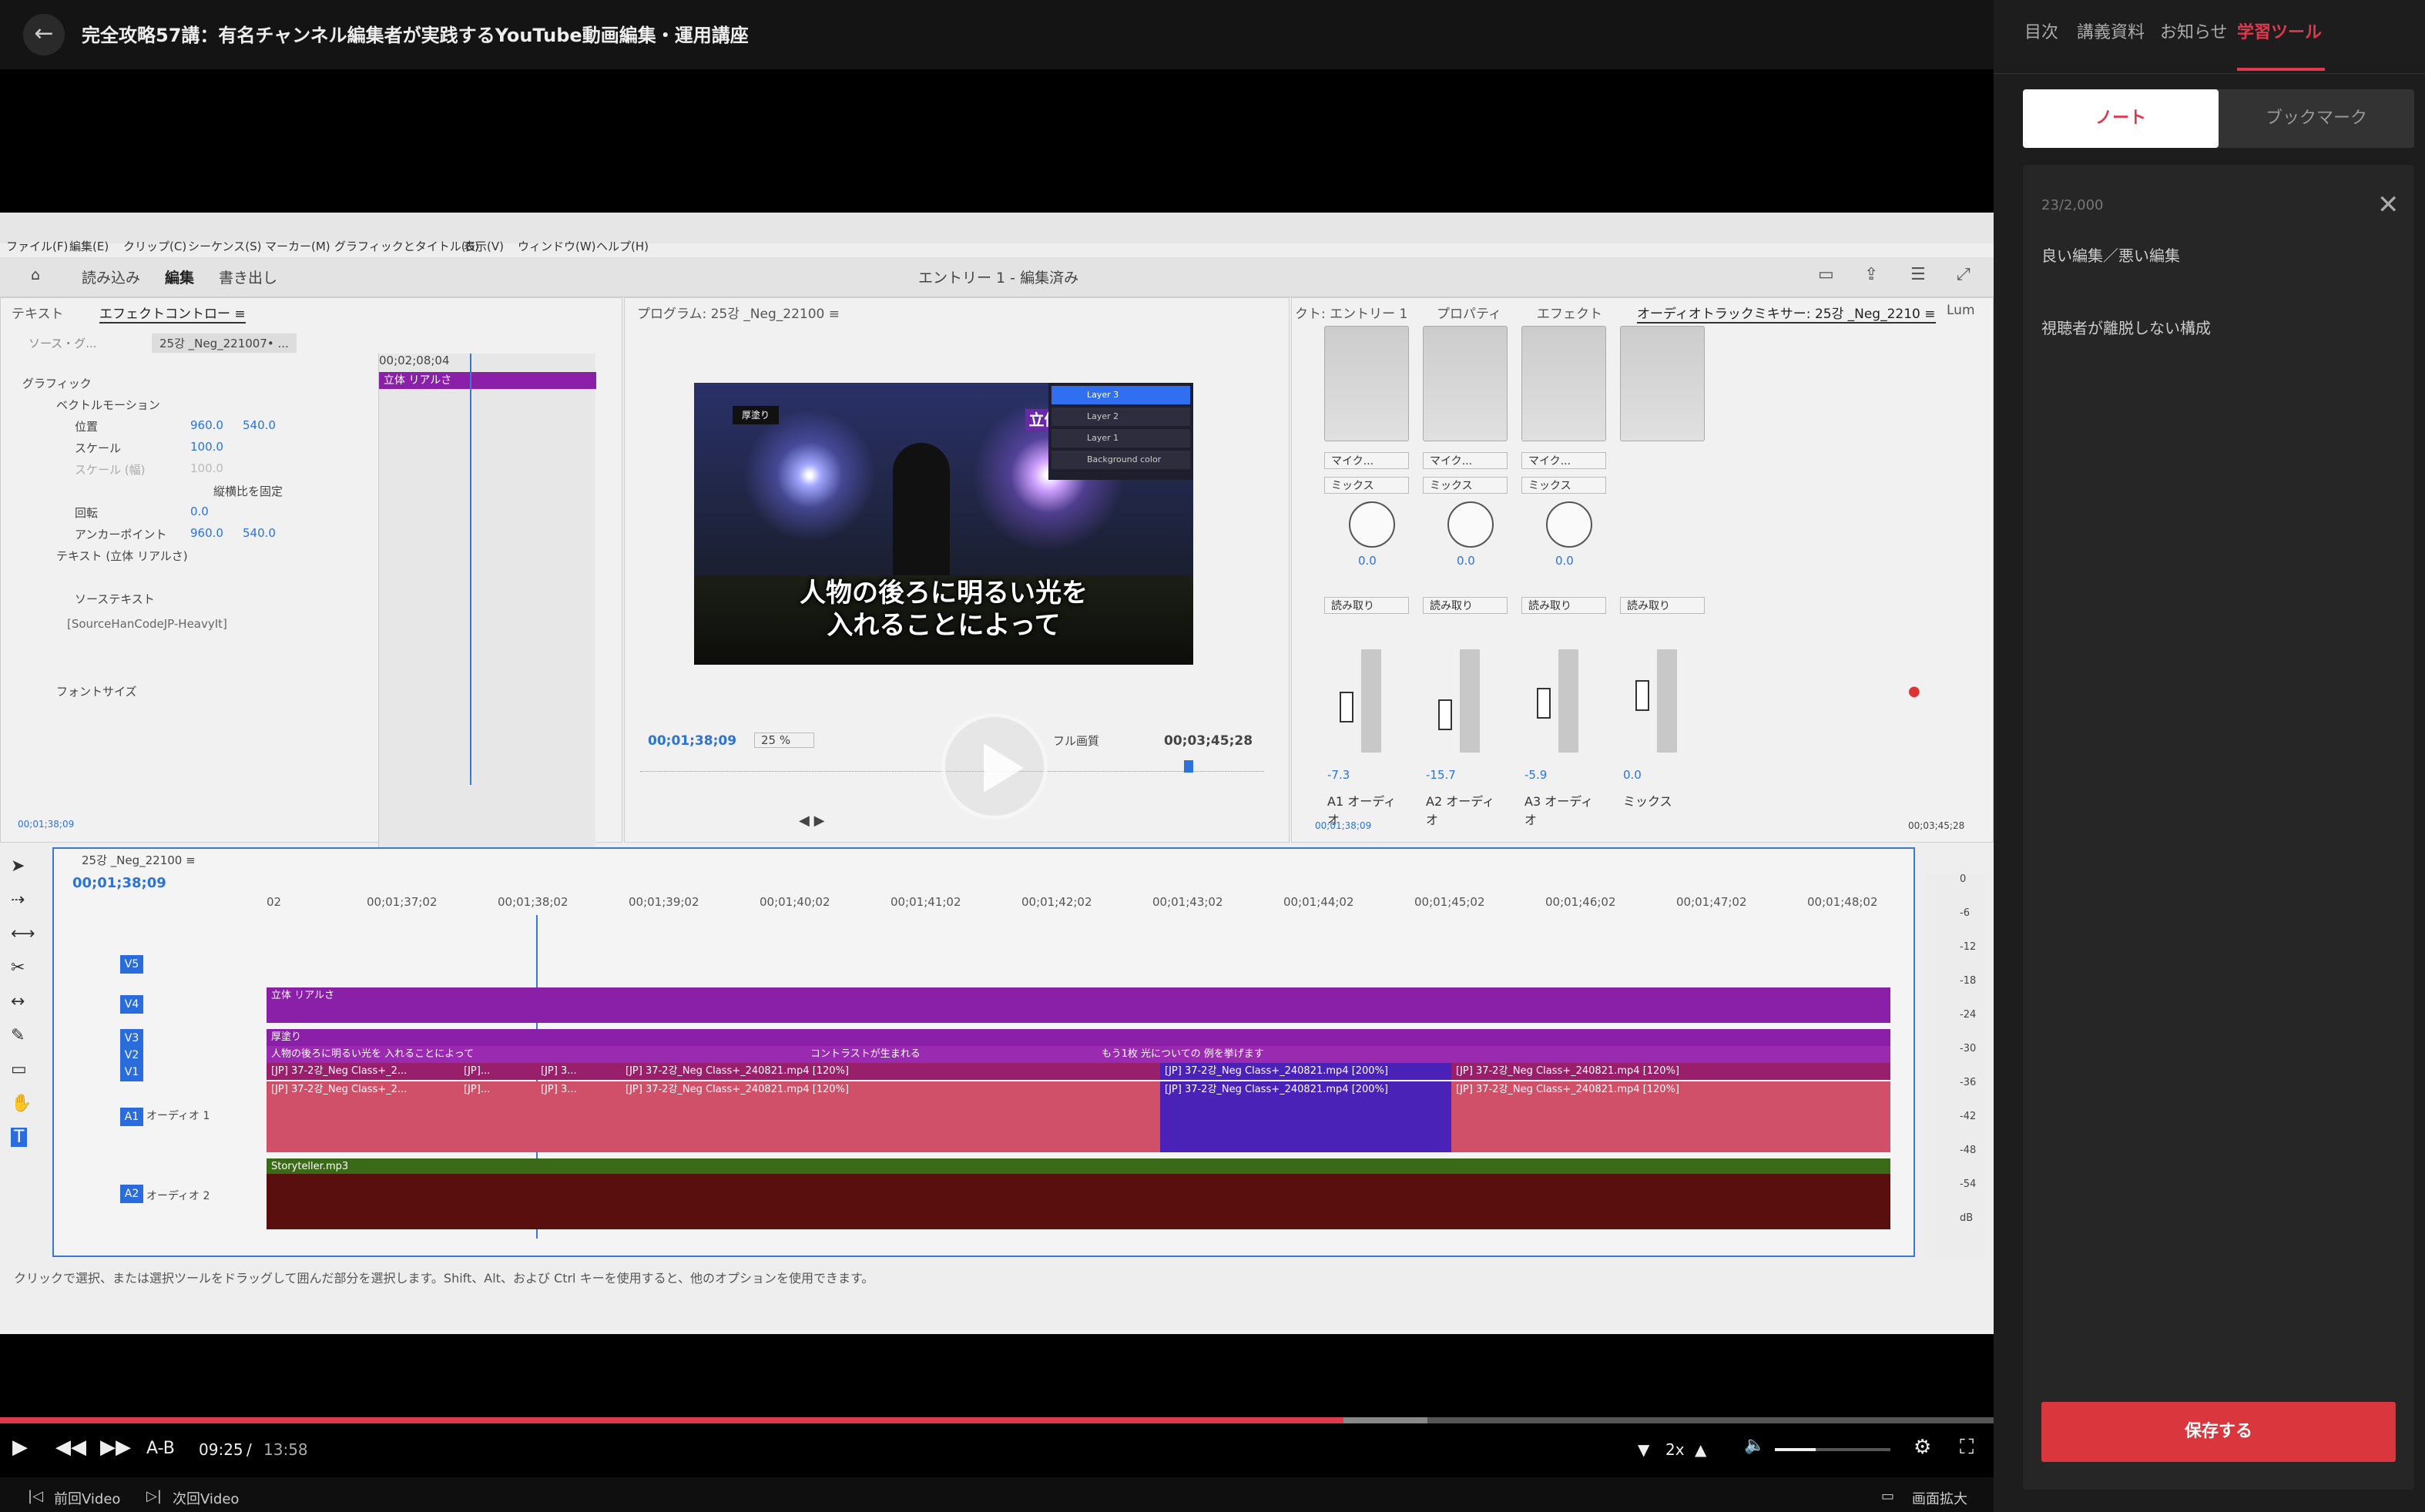 This screenshot has width=2425, height=1512. I want to click on rewind-icon: ◀◀, so click(70, 1448).